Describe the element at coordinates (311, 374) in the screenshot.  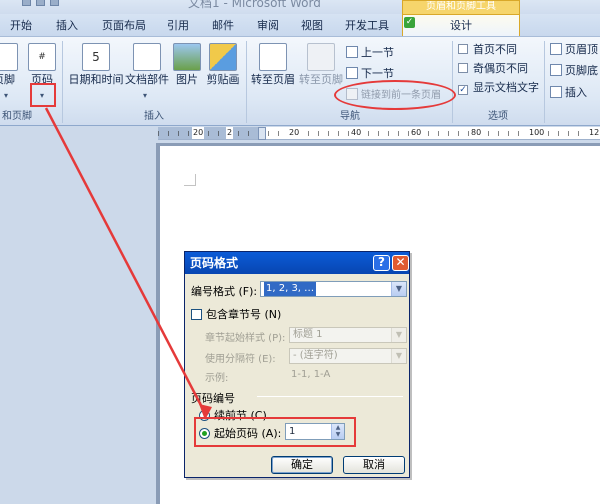
I see `example-value: 1-1, 1-A` at that location.